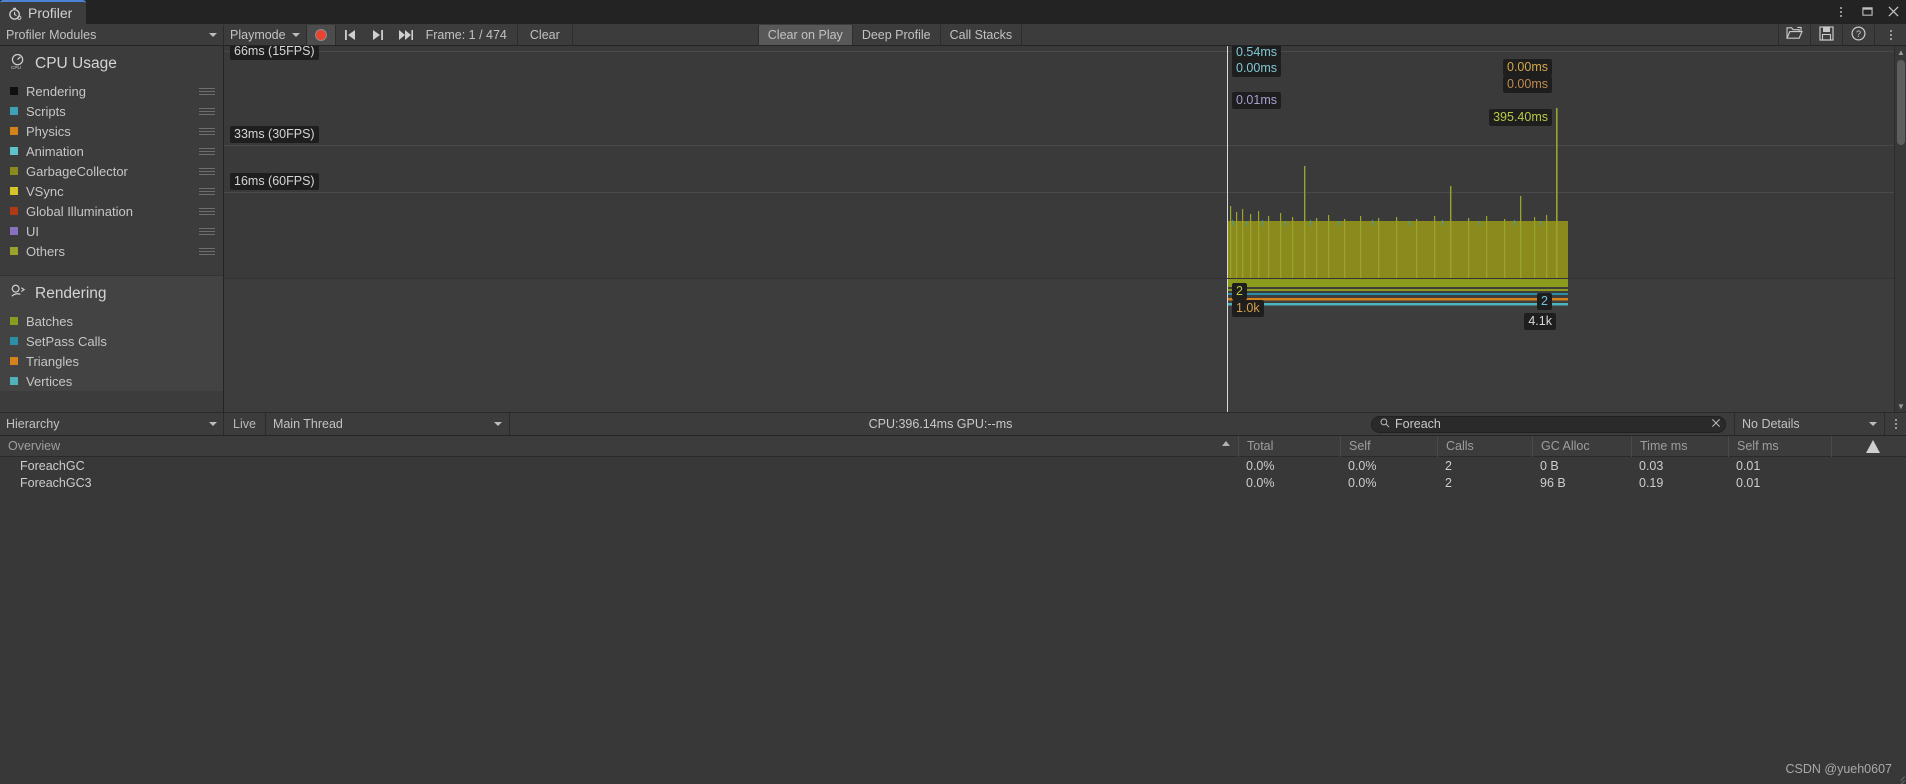 This screenshot has width=1906, height=784. What do you see at coordinates (111, 151) in the screenshot?
I see `module-item-animation: Animation` at bounding box center [111, 151].